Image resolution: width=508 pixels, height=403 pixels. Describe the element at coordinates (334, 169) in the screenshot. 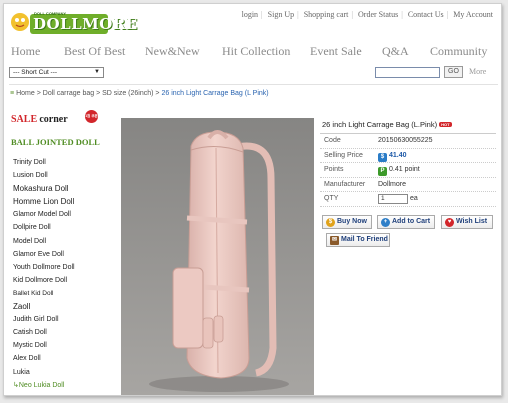

I see `points-label: Points` at that location.